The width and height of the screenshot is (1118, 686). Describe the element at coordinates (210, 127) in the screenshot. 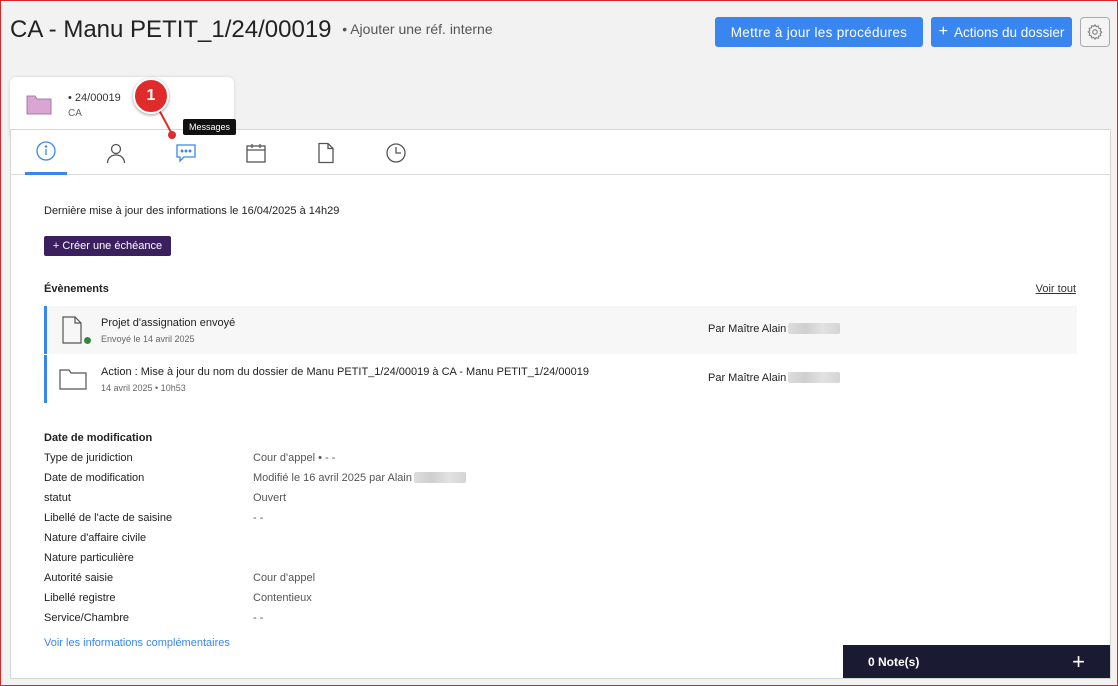

I see `messages-tooltip: Messages` at that location.